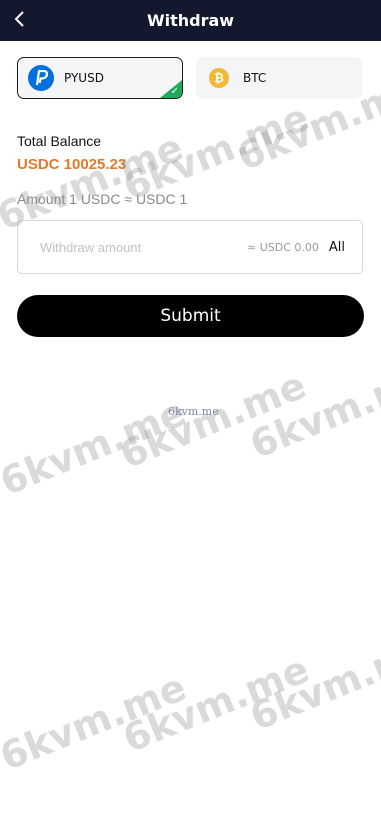 Image resolution: width=381 pixels, height=824 pixels. I want to click on header-bar: Withdraw, so click(190, 20).